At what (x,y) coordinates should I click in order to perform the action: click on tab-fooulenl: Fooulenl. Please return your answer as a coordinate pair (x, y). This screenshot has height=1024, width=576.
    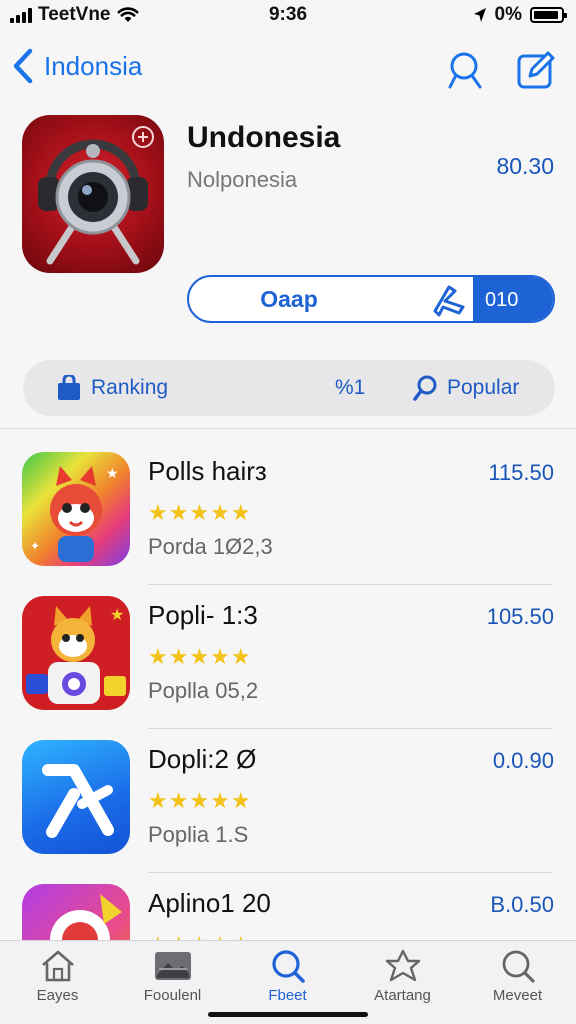
    Looking at the image, I should click on (172, 976).